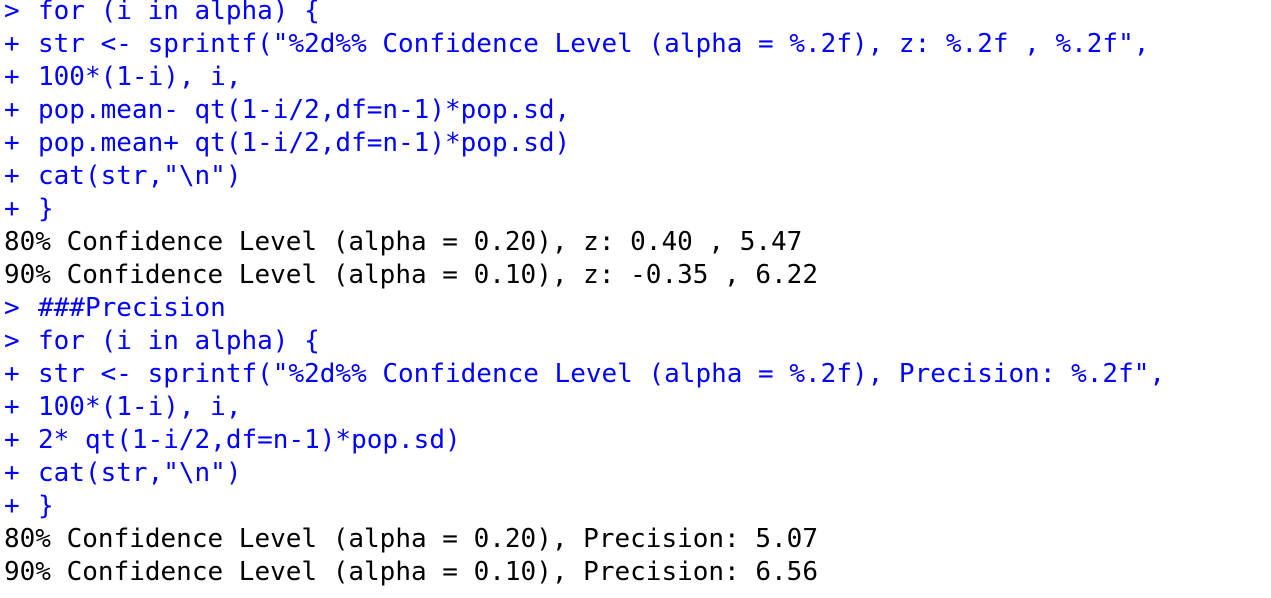 The width and height of the screenshot is (1271, 598). Describe the element at coordinates (304, 110) in the screenshot. I see `console-code-text: pop.mean- qt(1-i/2,df=n-1)*pop.sd,` at that location.